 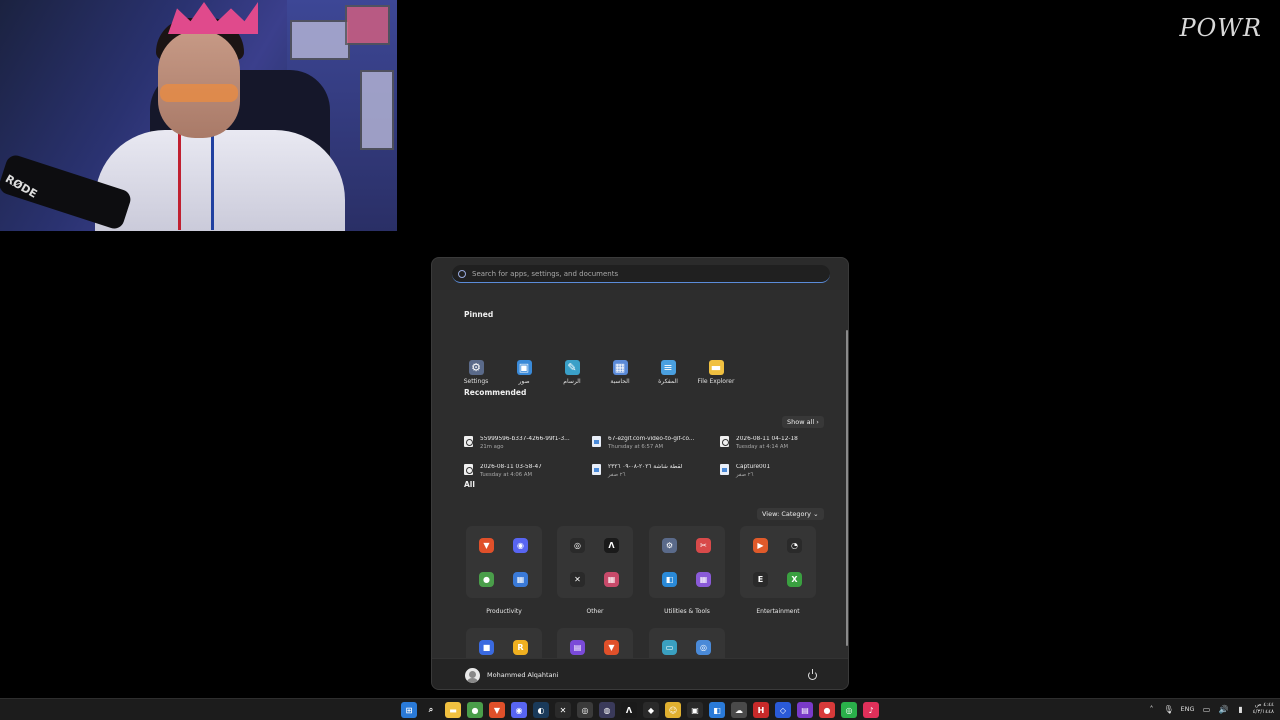 What do you see at coordinates (739, 710) in the screenshot?
I see `cloud-icon: ☁` at bounding box center [739, 710].